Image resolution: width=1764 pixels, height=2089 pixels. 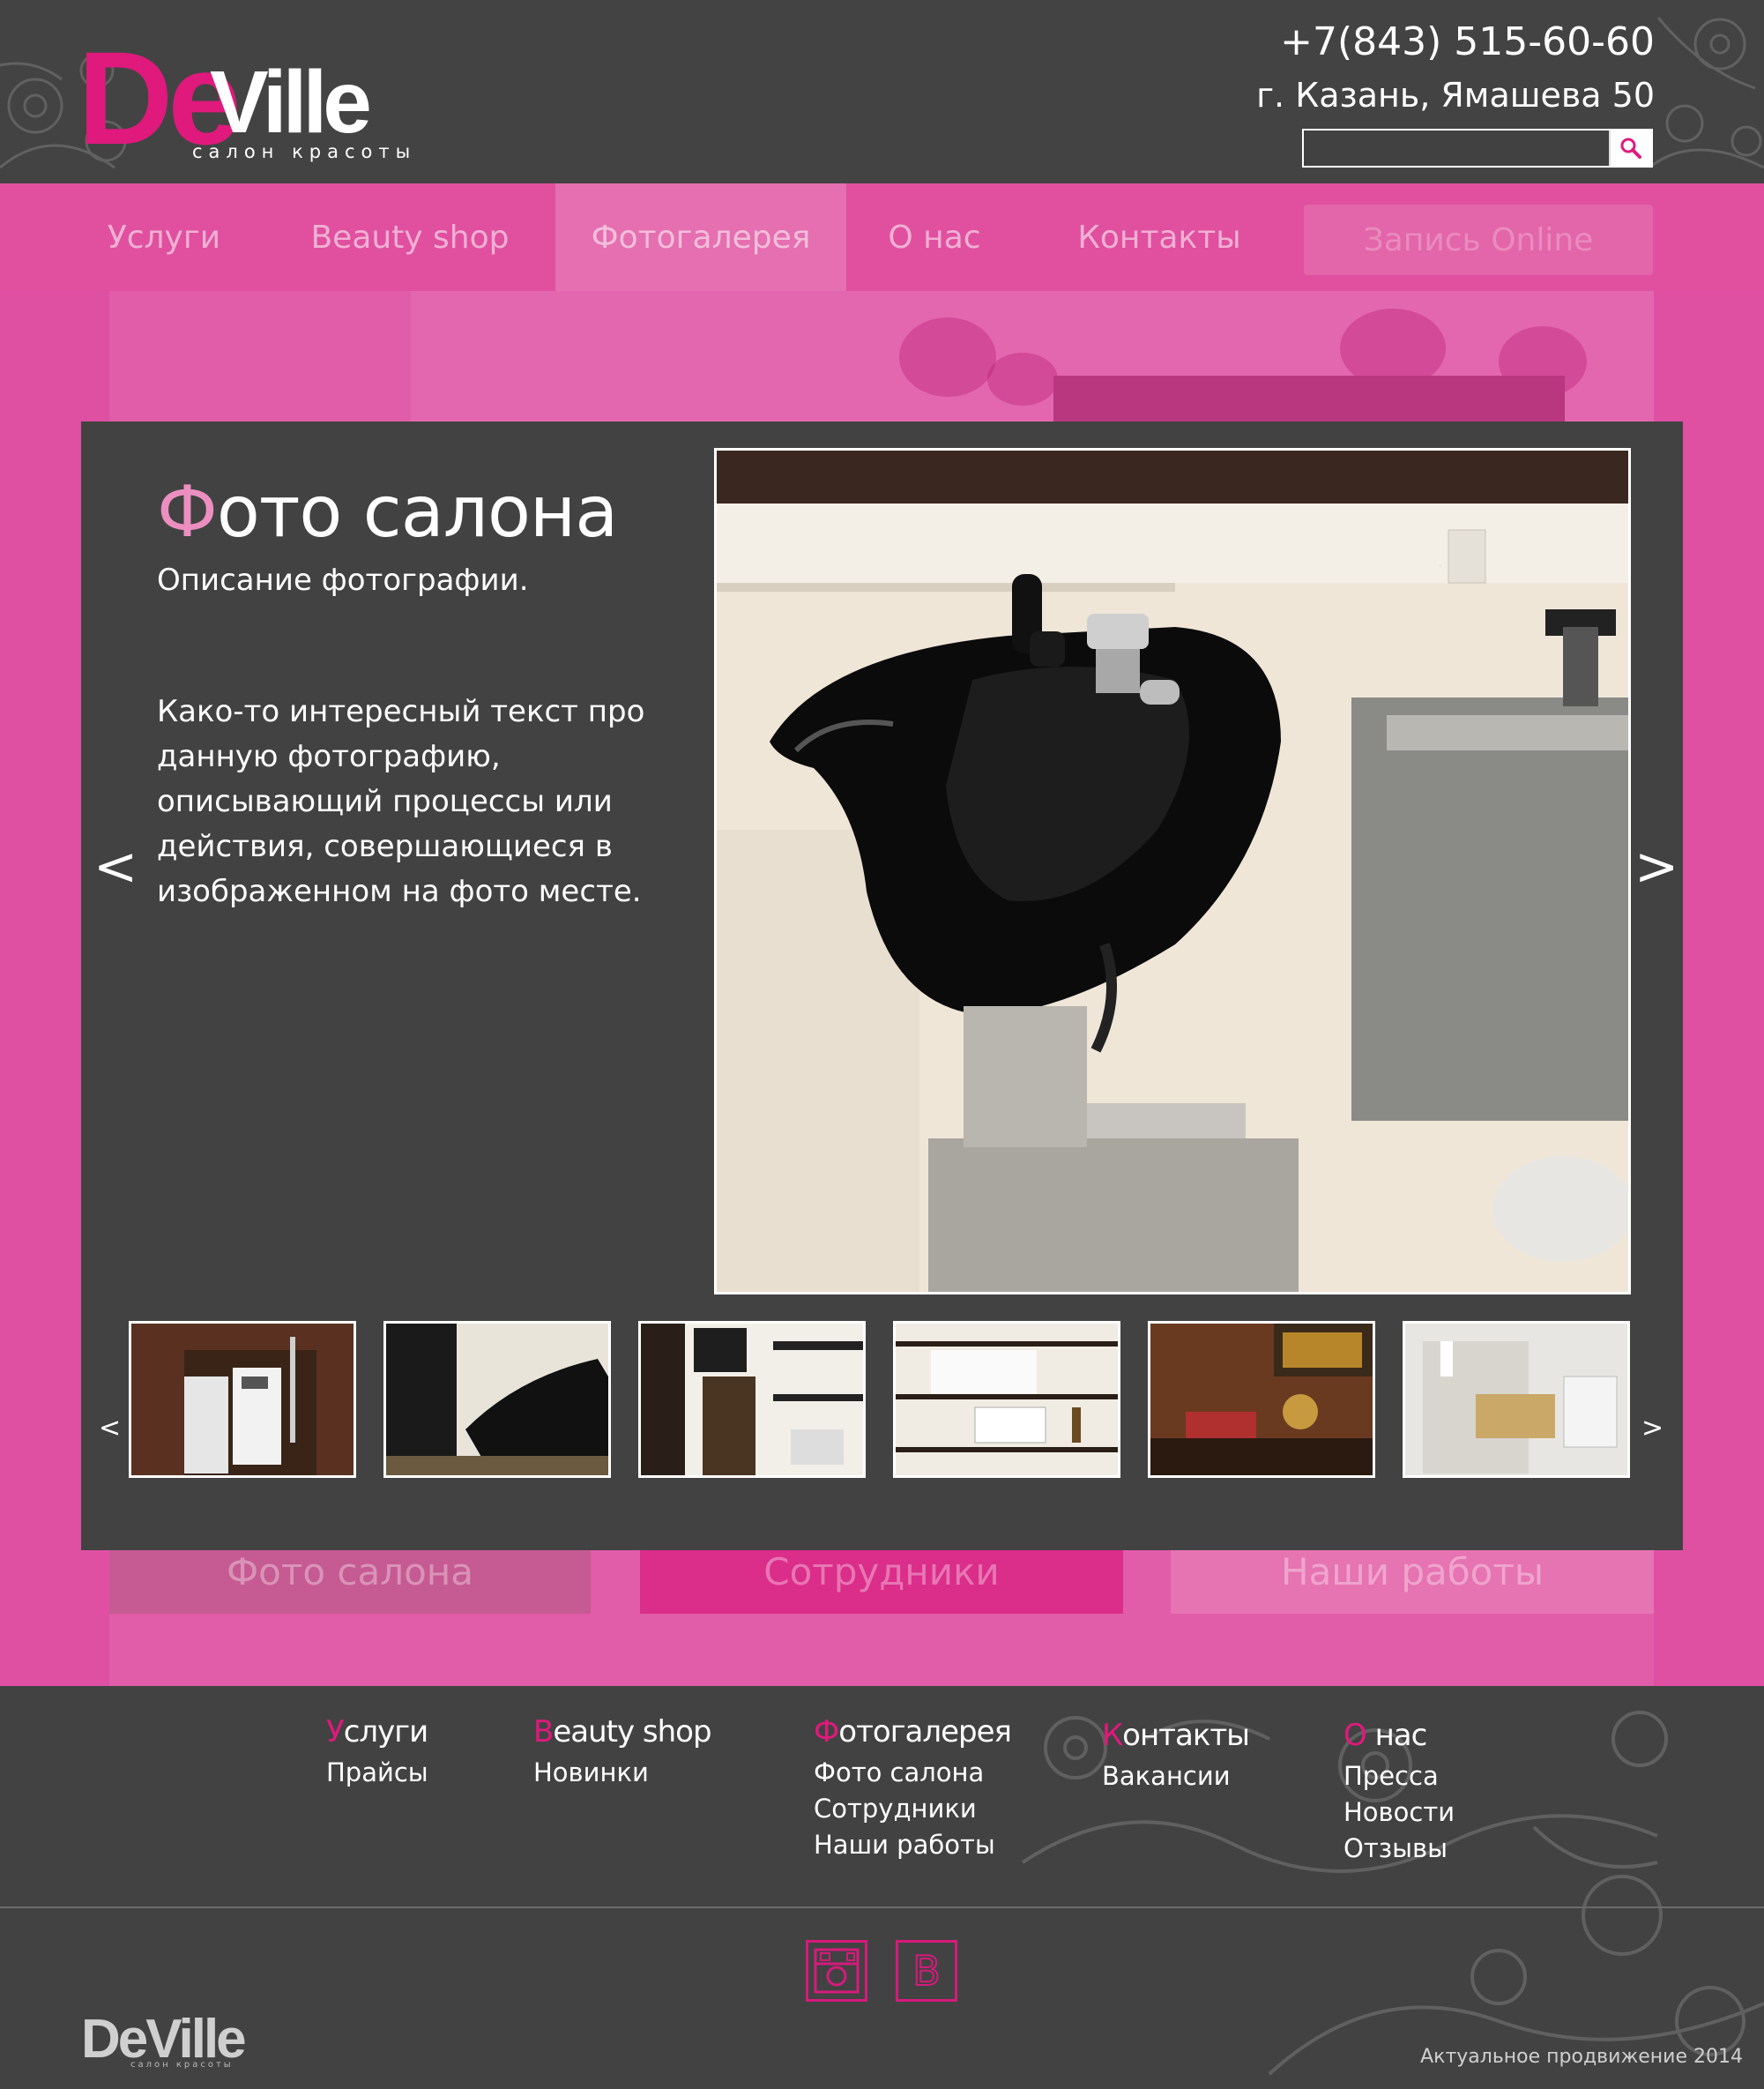 What do you see at coordinates (116, 867) in the screenshot?
I see `arrow-left-icon: <` at bounding box center [116, 867].